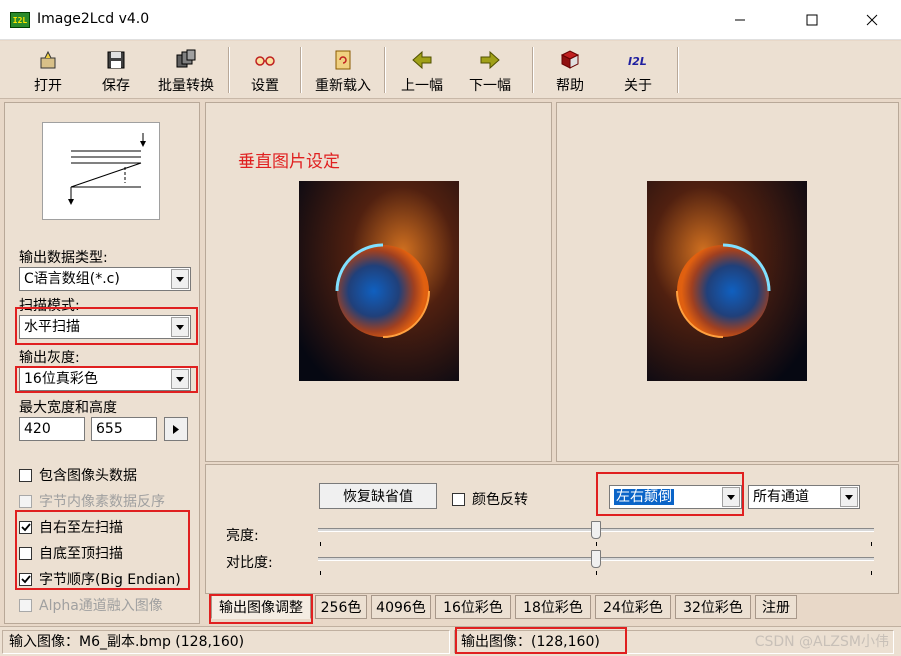 The width and height of the screenshot is (901, 656). Describe the element at coordinates (490, 60) in the screenshot. I see `arrow-right-icon` at that location.